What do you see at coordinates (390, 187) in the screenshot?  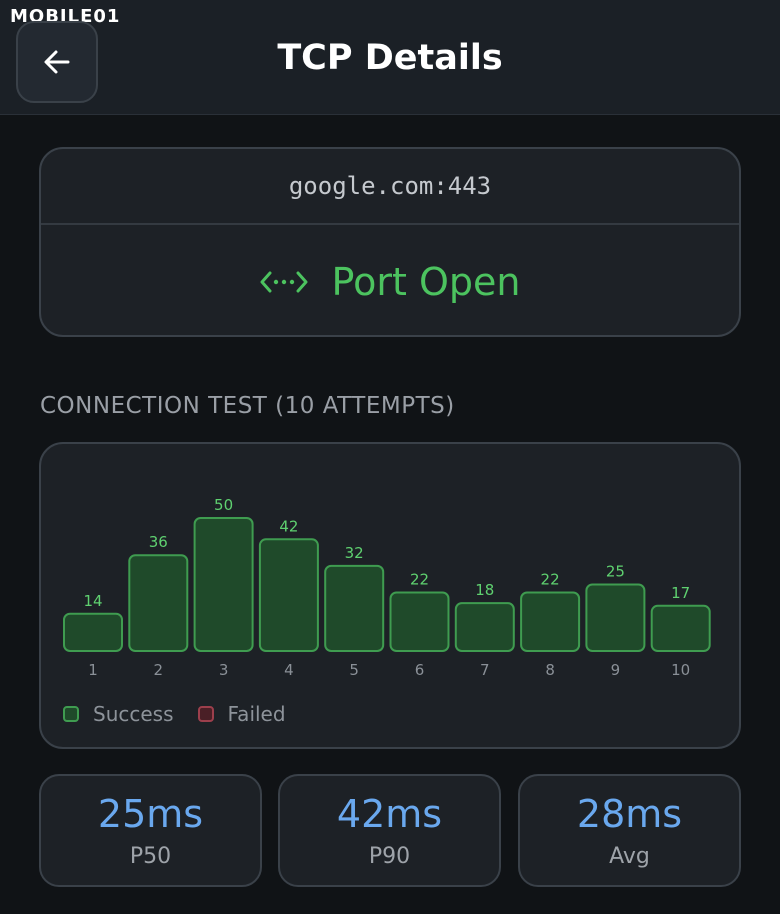 I see `host-address: google.com:443` at bounding box center [390, 187].